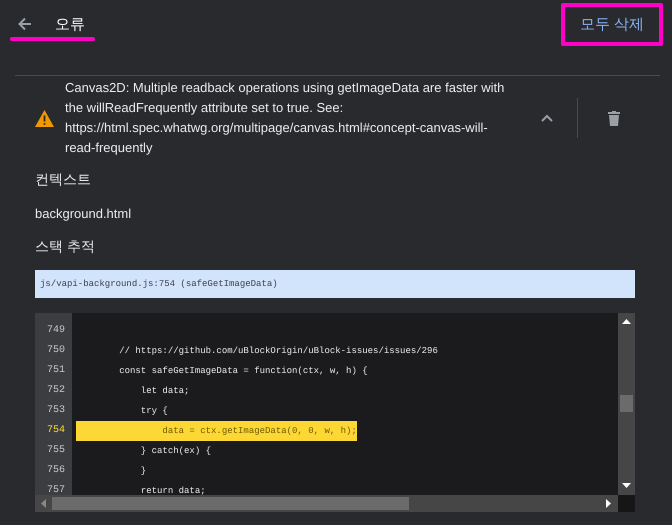 The height and width of the screenshot is (525, 672). Describe the element at coordinates (278, 351) in the screenshot. I see `code-line: // https://github.com/uBlockOrigin/uBlock-issues/issues/296` at that location.